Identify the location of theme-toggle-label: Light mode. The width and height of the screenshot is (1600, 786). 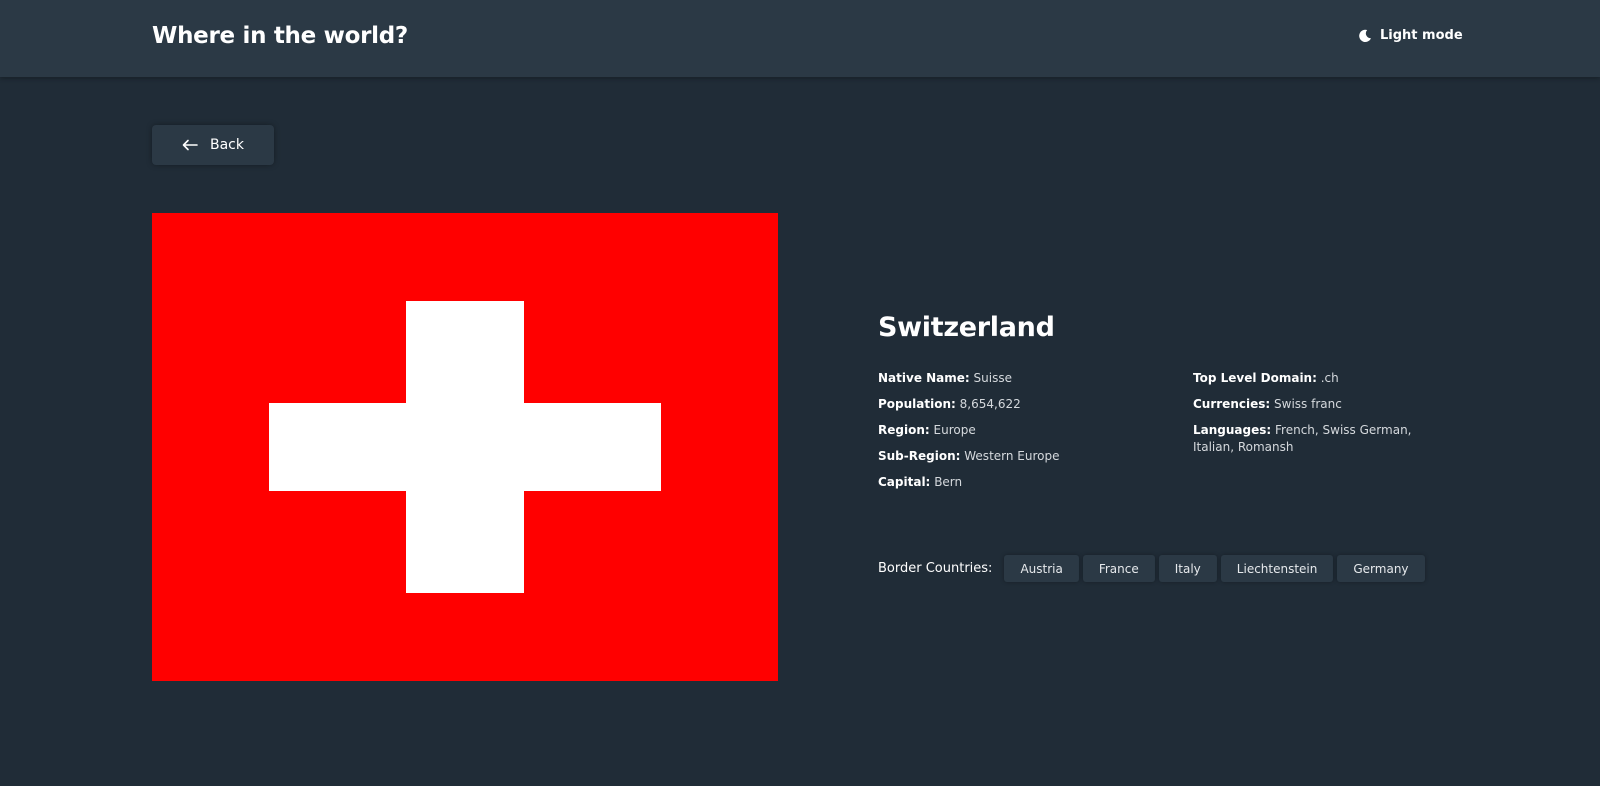
(1421, 35).